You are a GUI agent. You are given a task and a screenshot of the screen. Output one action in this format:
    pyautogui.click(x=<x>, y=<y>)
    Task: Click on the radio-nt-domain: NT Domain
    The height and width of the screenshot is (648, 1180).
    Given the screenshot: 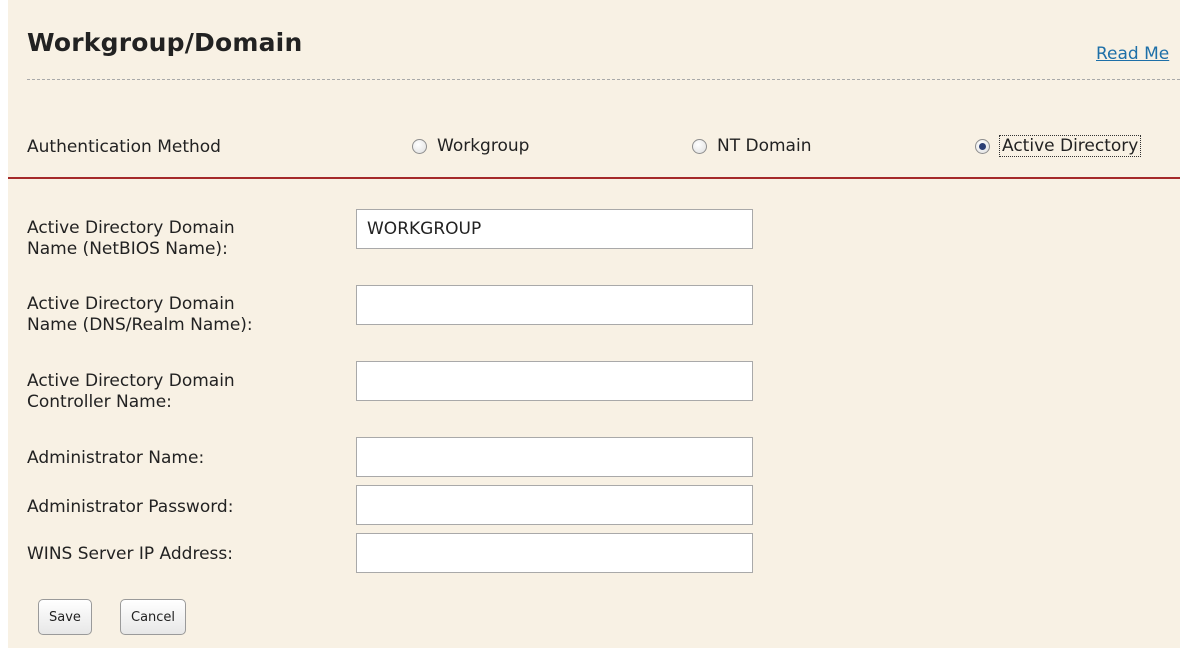 What is the action you would take?
    pyautogui.click(x=751, y=146)
    